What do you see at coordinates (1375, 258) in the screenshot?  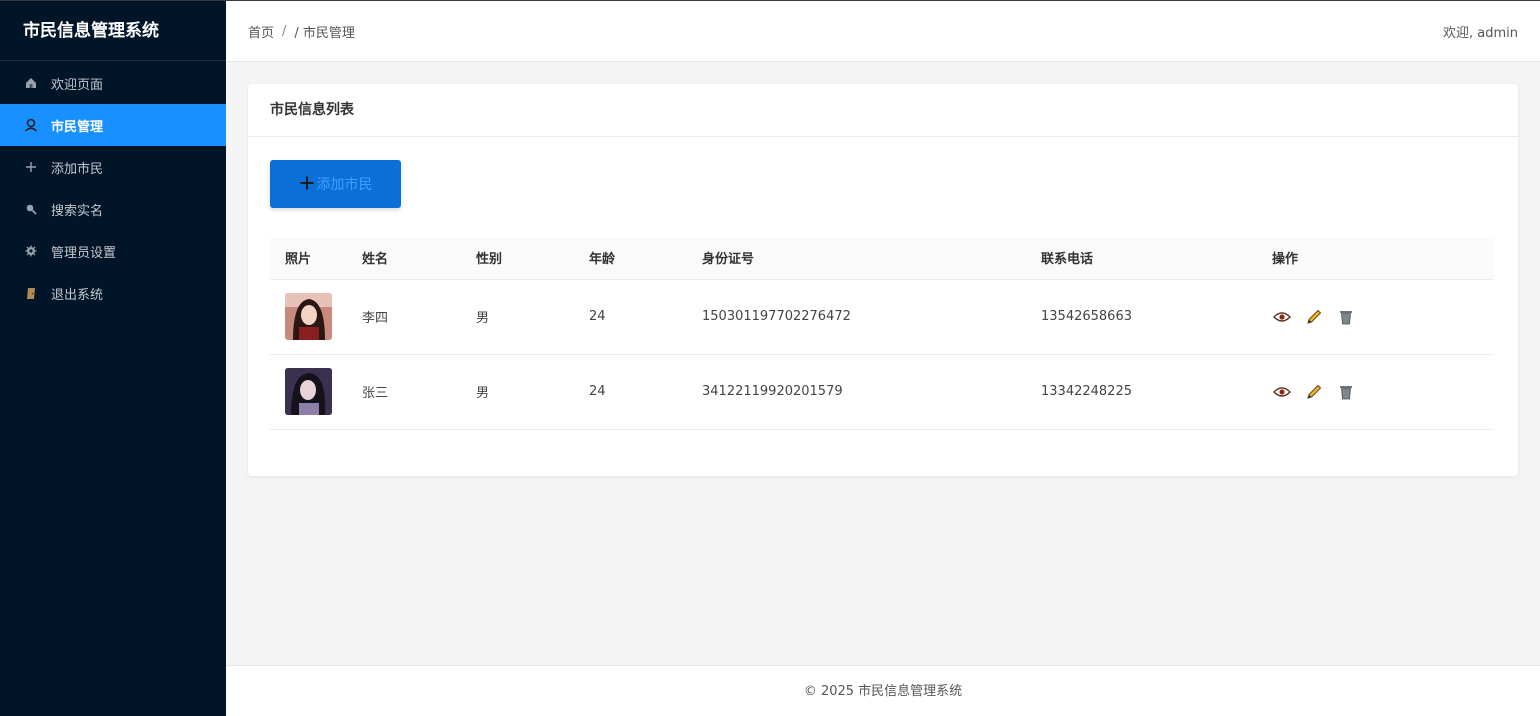 I see `column-header-actions: 操作` at bounding box center [1375, 258].